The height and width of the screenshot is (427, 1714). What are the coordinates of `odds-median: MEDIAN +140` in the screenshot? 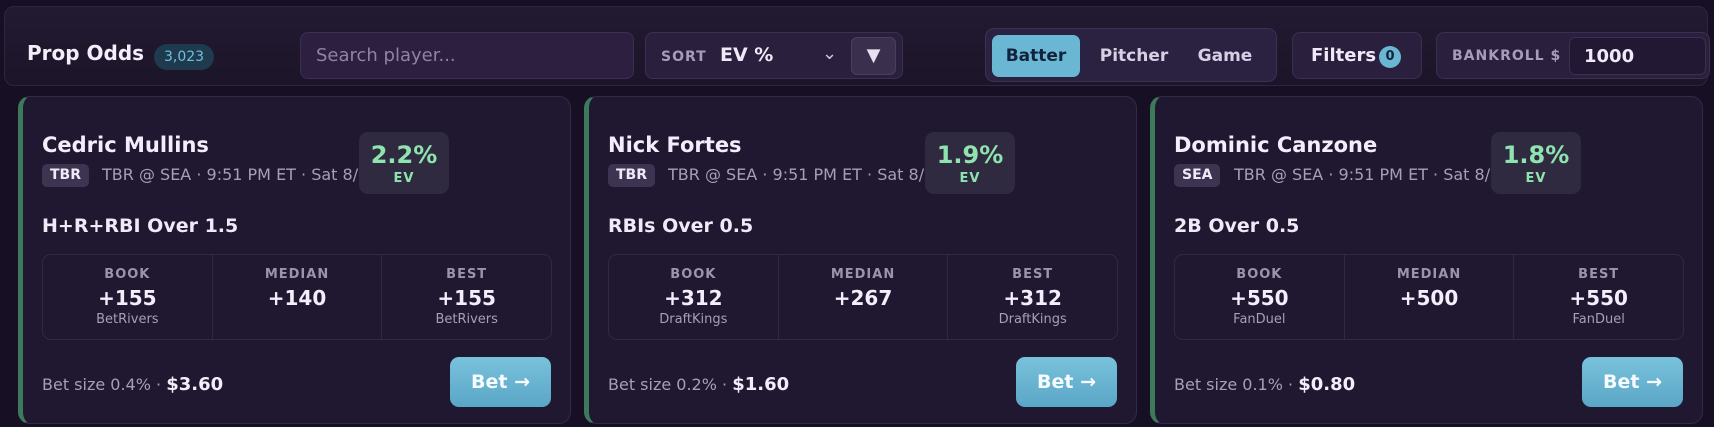 It's located at (298, 297).